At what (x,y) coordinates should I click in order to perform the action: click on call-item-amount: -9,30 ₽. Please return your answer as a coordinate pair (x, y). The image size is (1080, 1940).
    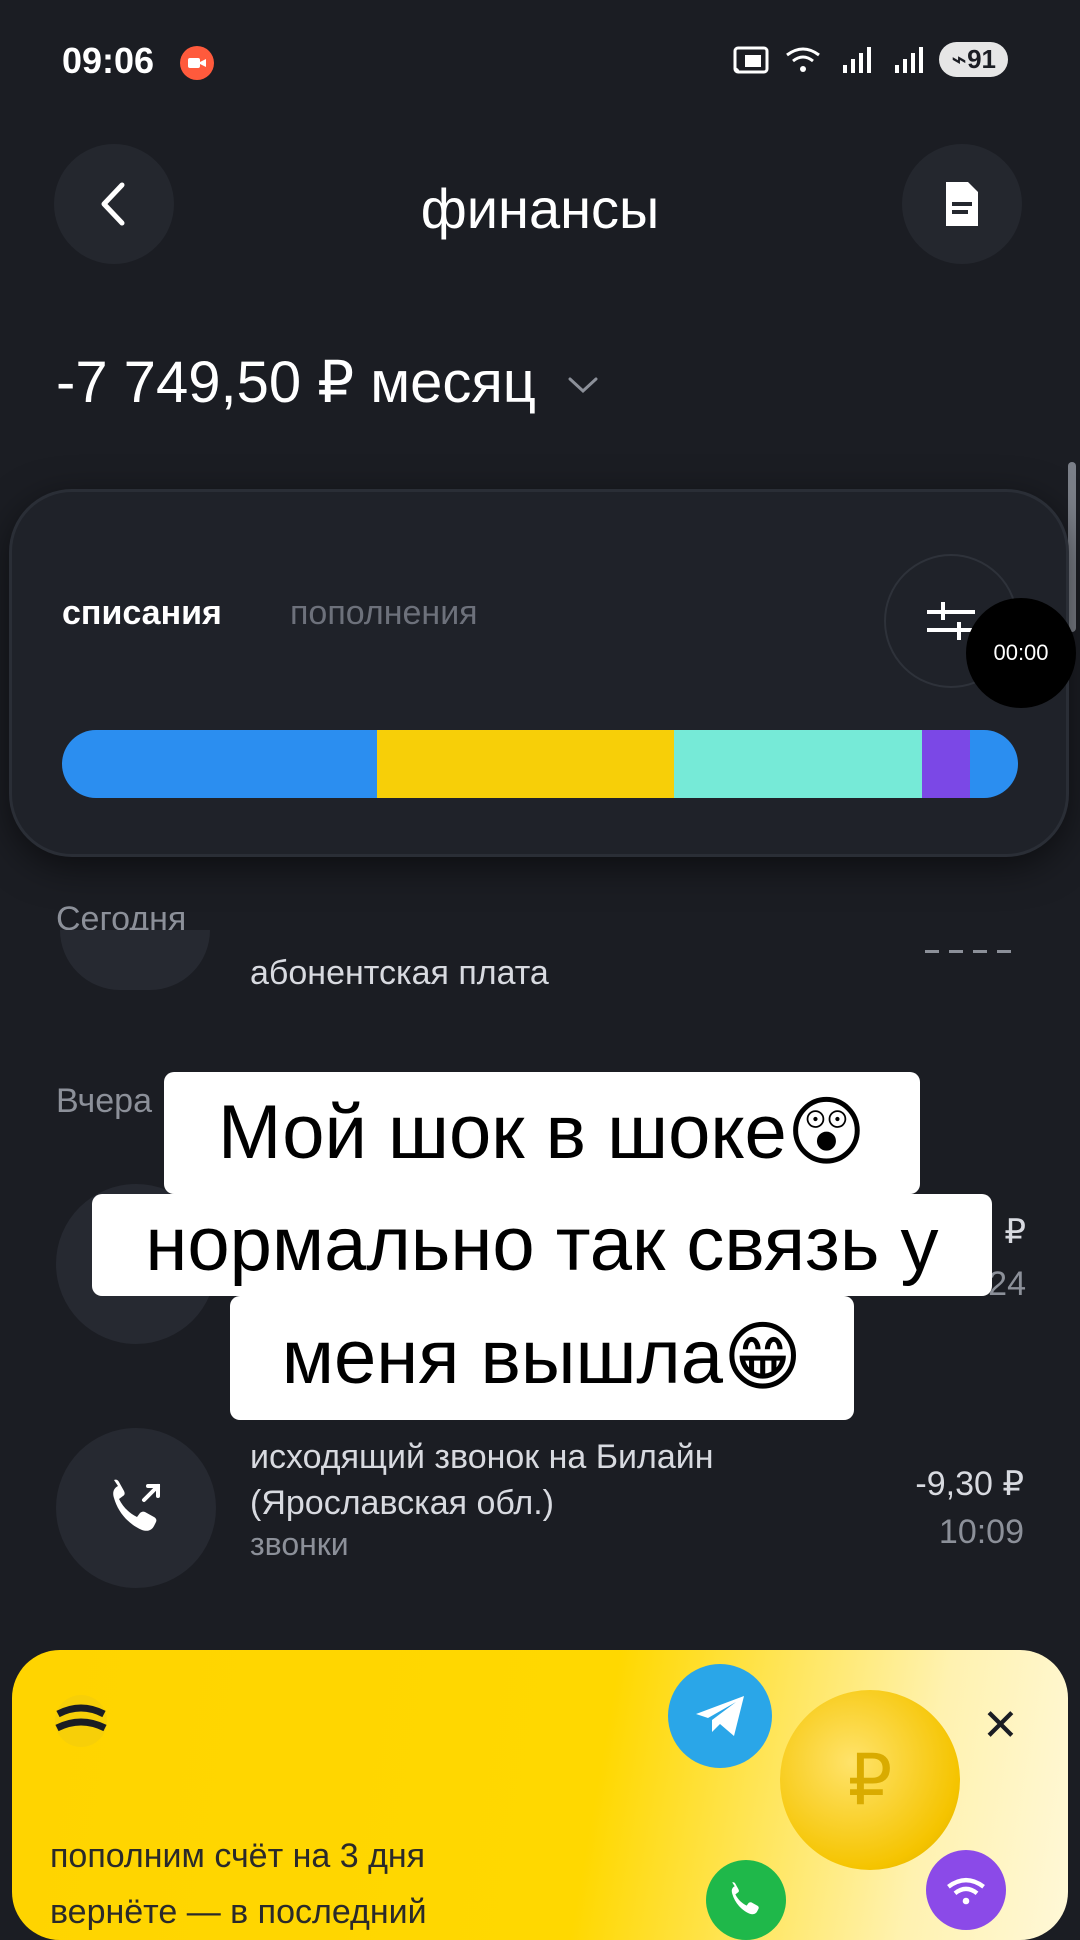
    Looking at the image, I should click on (969, 1484).